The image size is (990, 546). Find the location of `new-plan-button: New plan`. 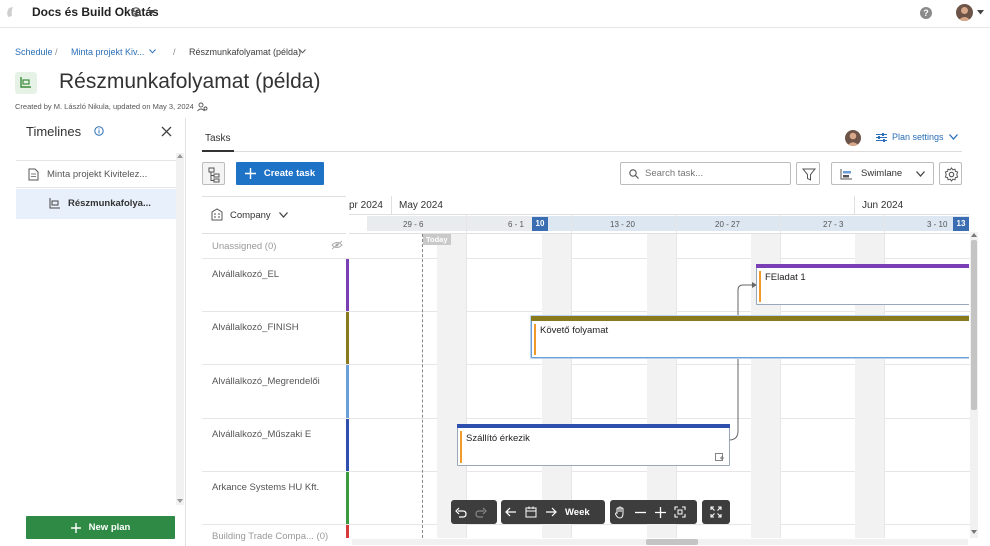

new-plan-button: New plan is located at coordinates (100, 527).